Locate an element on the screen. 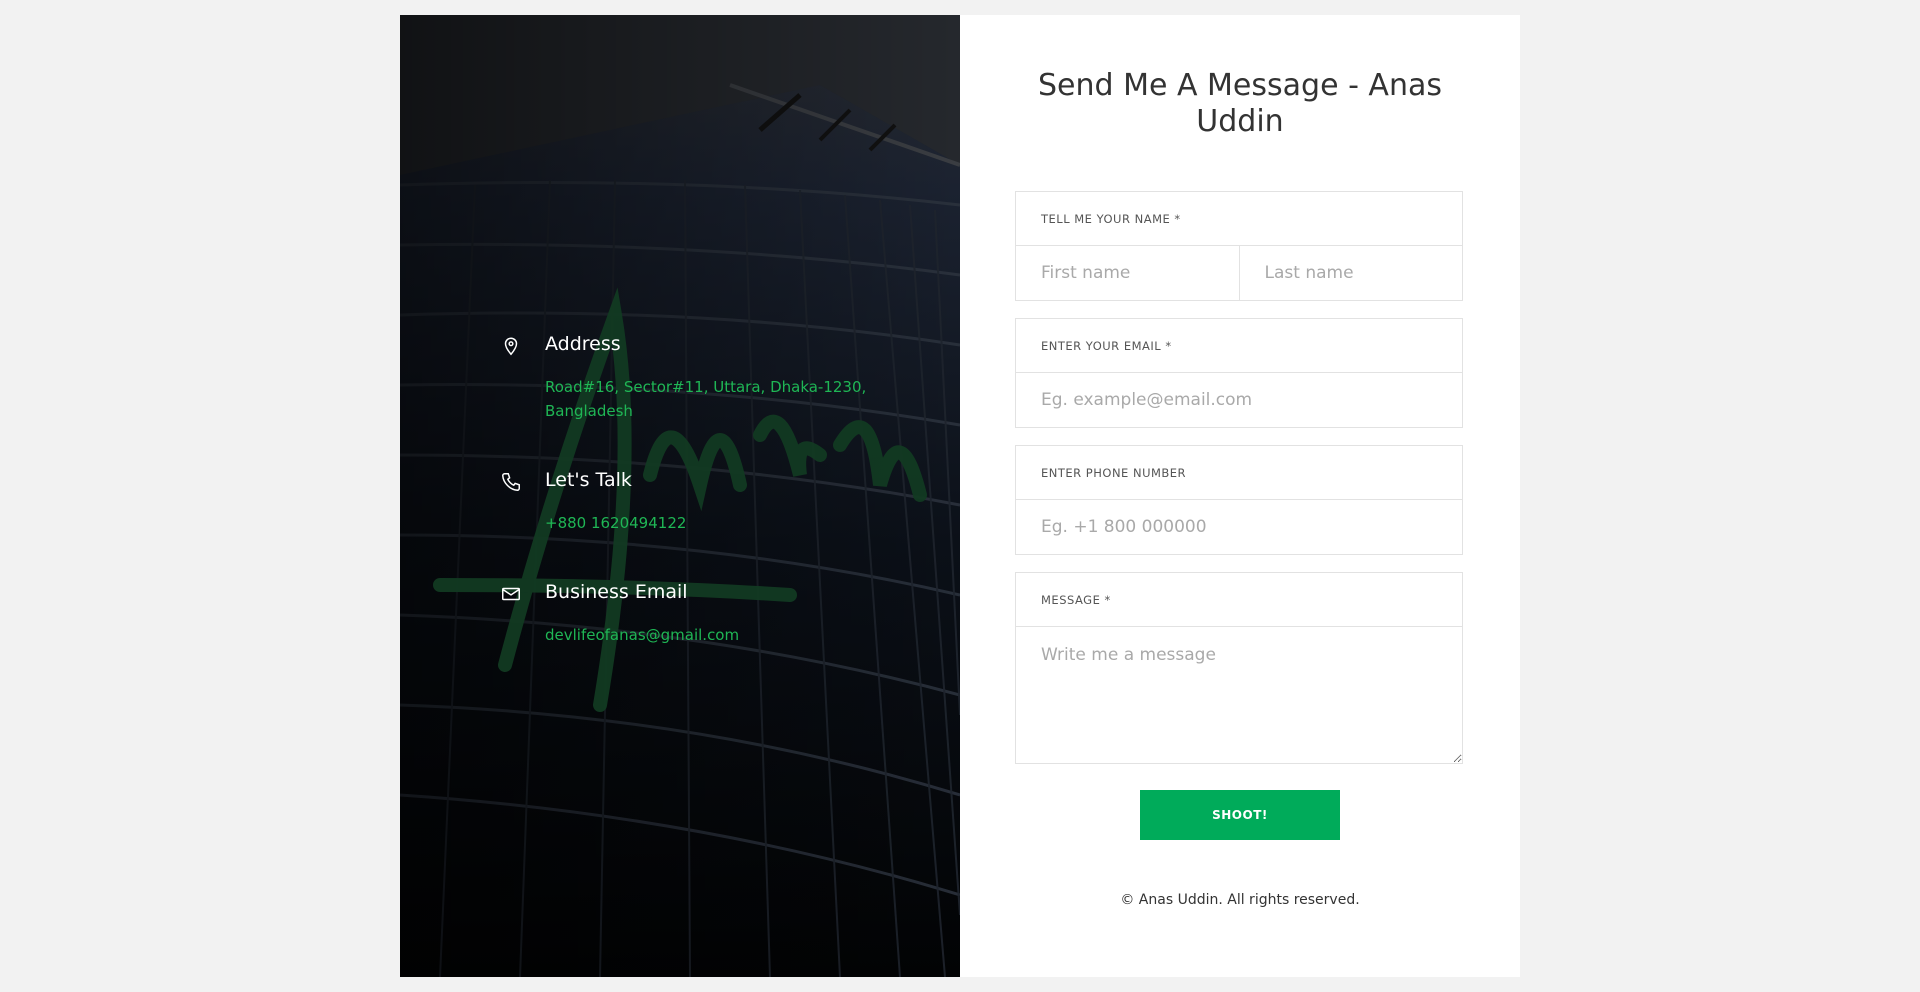 The image size is (1920, 992). phone-icon is located at coordinates (511, 482).